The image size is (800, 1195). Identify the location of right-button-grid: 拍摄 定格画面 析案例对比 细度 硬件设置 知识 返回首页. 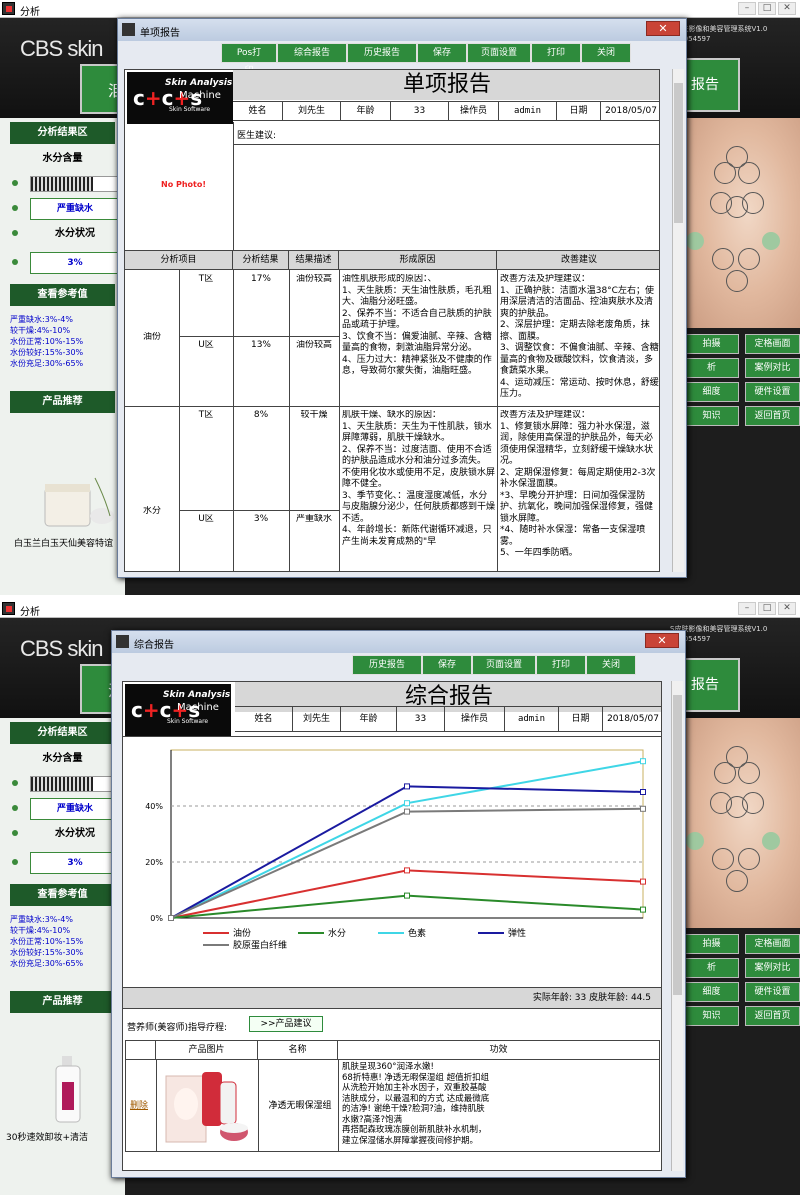
(742, 980).